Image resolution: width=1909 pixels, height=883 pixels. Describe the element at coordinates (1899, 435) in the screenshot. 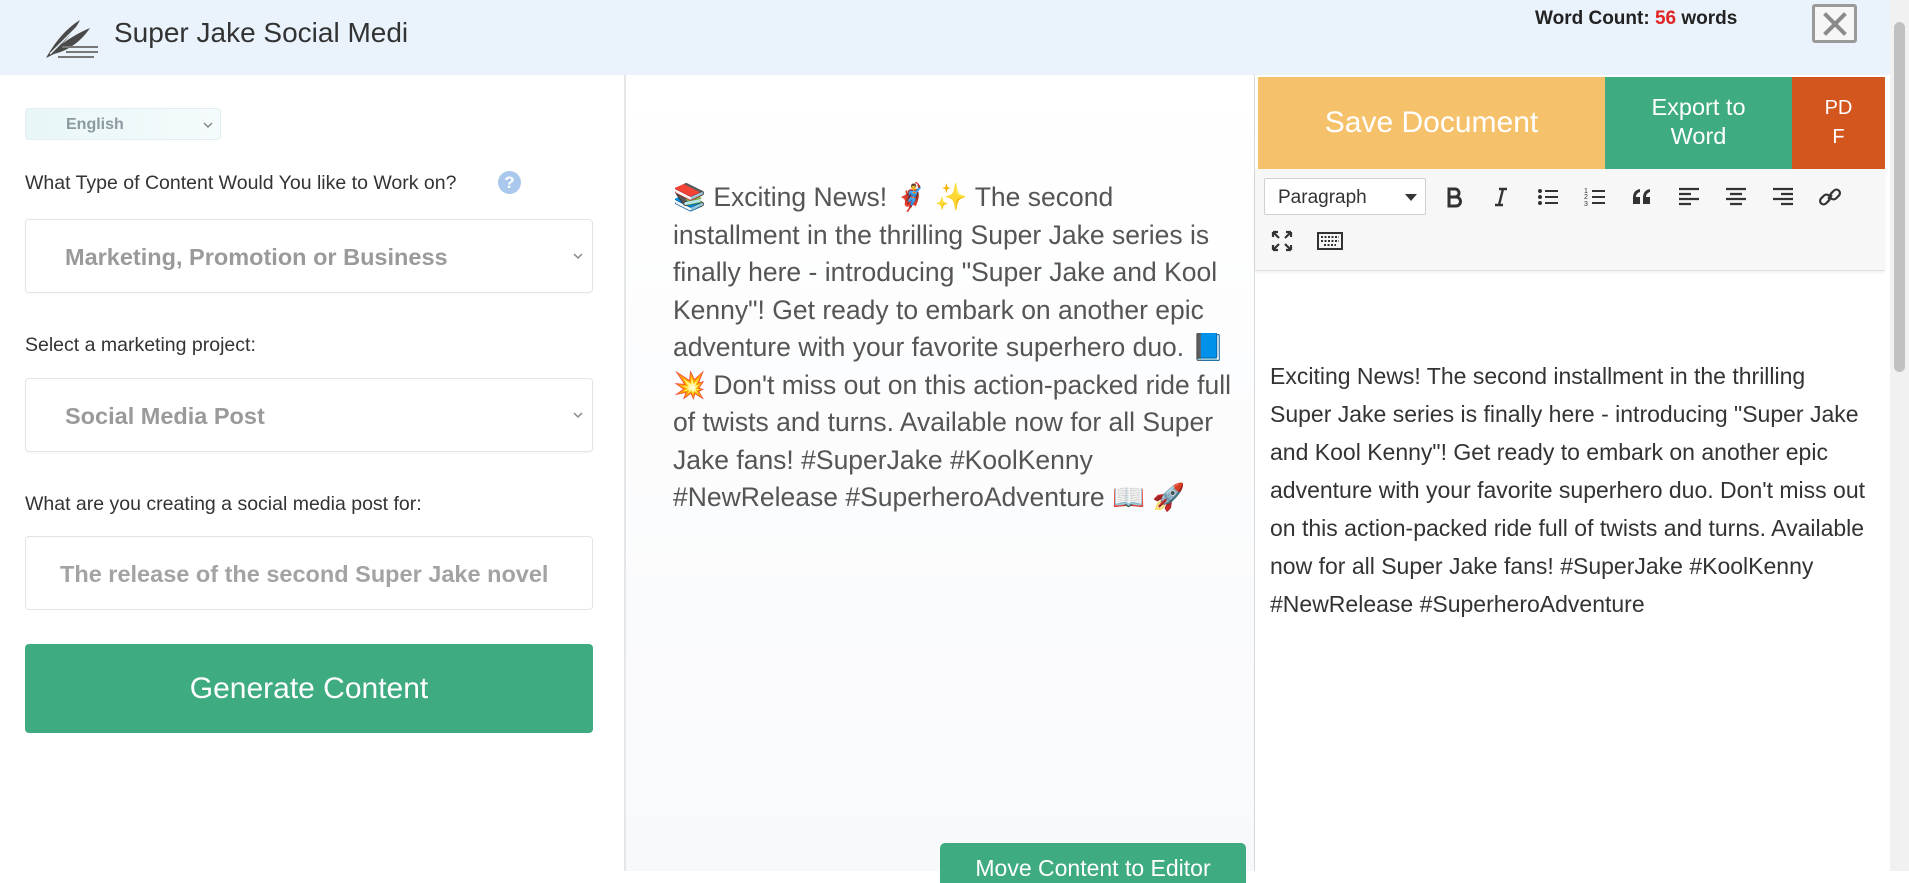

I see `page-scrollbar` at that location.